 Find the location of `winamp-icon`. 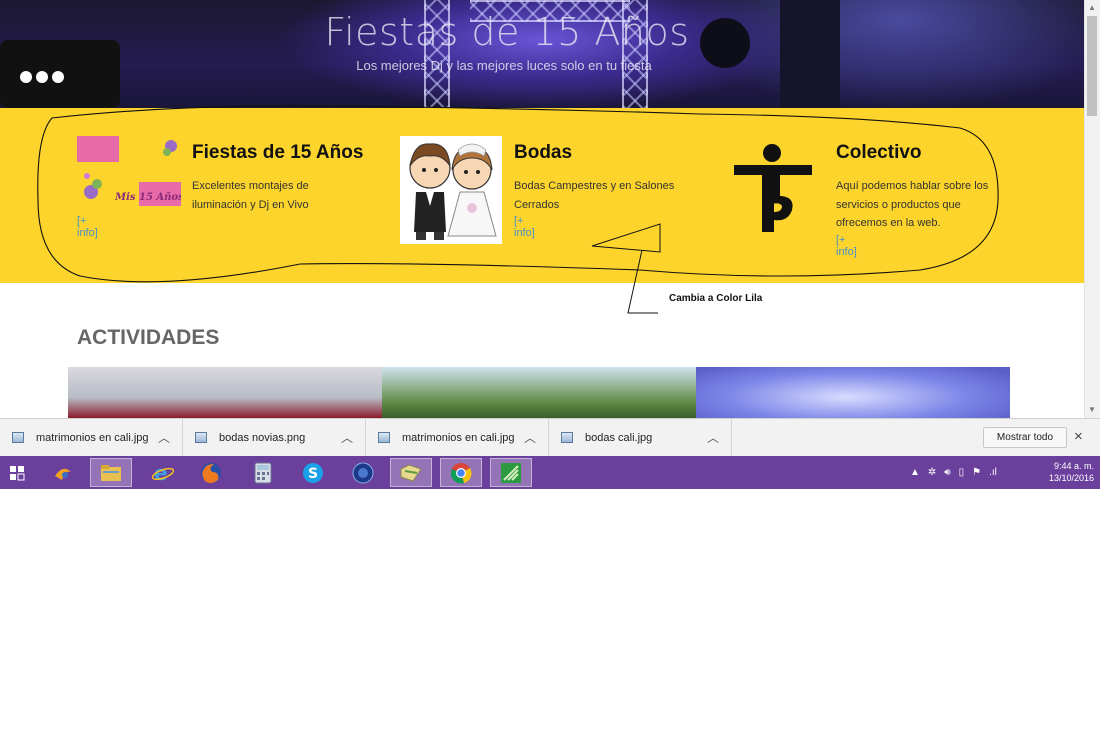

winamp-icon is located at coordinates (63, 474).